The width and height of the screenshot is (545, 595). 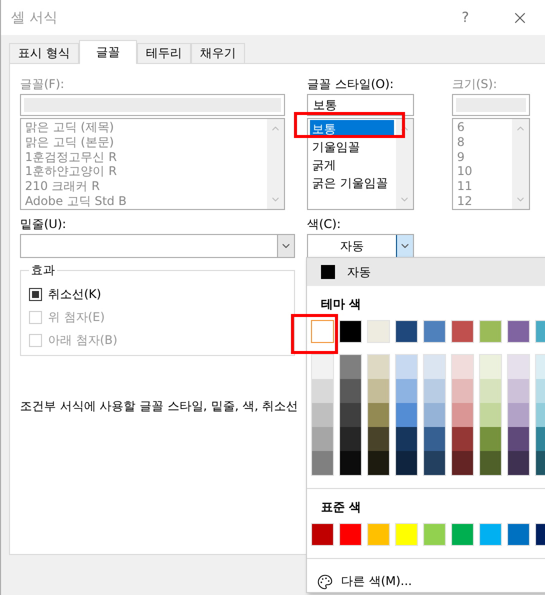 What do you see at coordinates (144, 186) in the screenshot?
I see `font-list-item: 210 크래커 R` at bounding box center [144, 186].